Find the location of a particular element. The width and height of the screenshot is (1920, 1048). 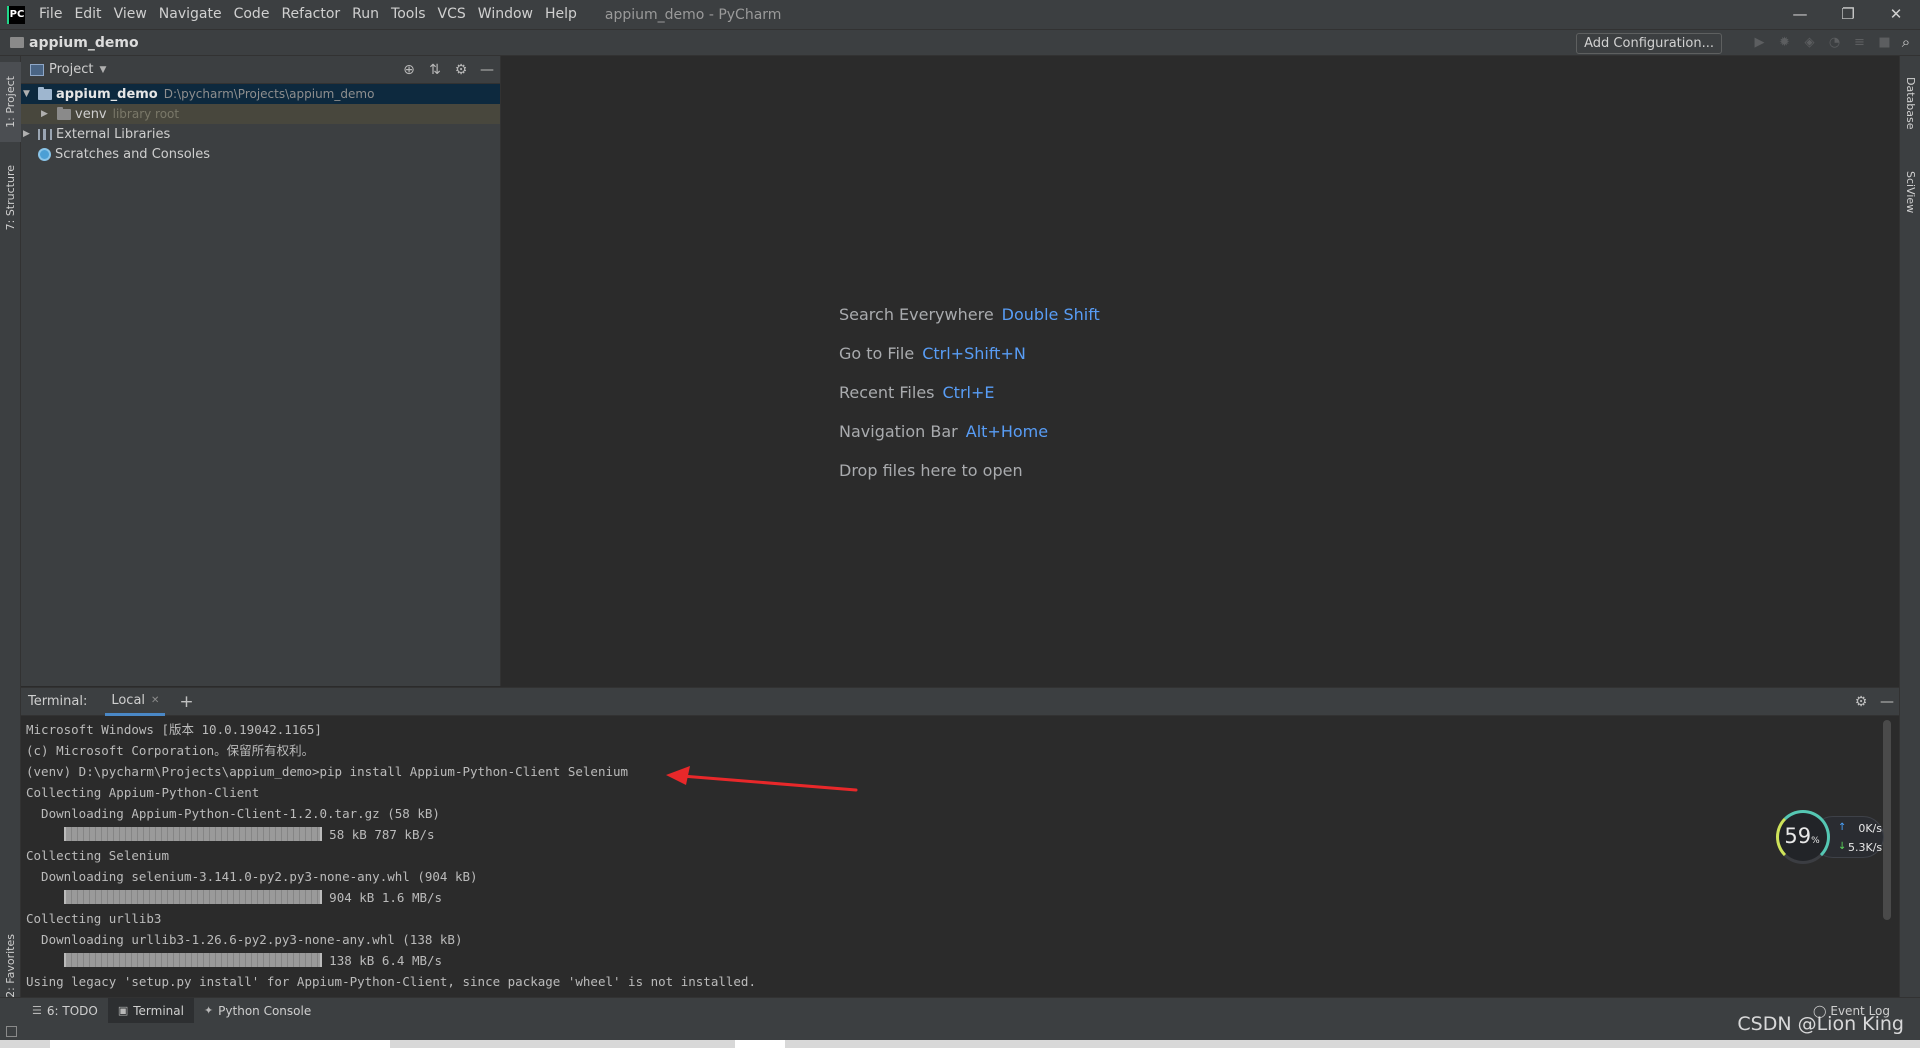

hint-label: Search Everywhere is located at coordinates (916, 314).